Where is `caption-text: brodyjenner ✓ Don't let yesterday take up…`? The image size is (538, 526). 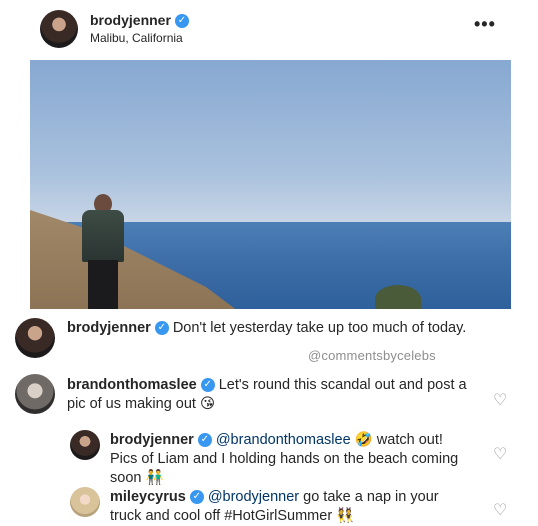
caption-text: brodyjenner ✓ Don't let yesterday take up… is located at coordinates (282, 328).